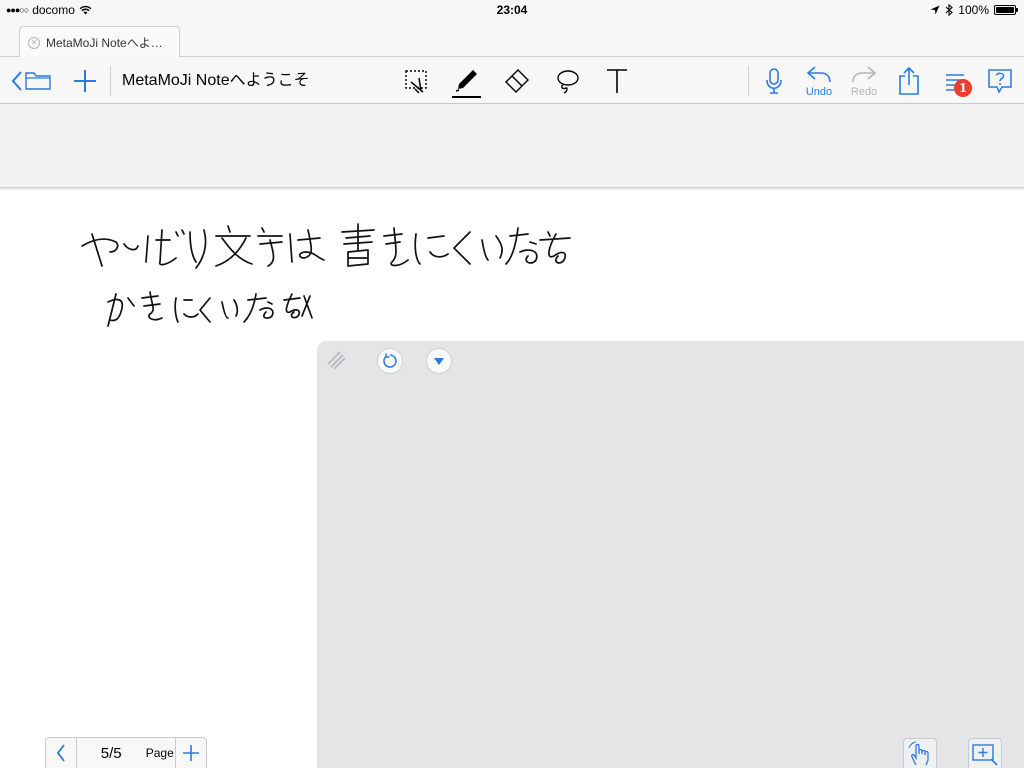 The height and width of the screenshot is (768, 1024). What do you see at coordinates (818, 74) in the screenshot?
I see `undo-icon` at bounding box center [818, 74].